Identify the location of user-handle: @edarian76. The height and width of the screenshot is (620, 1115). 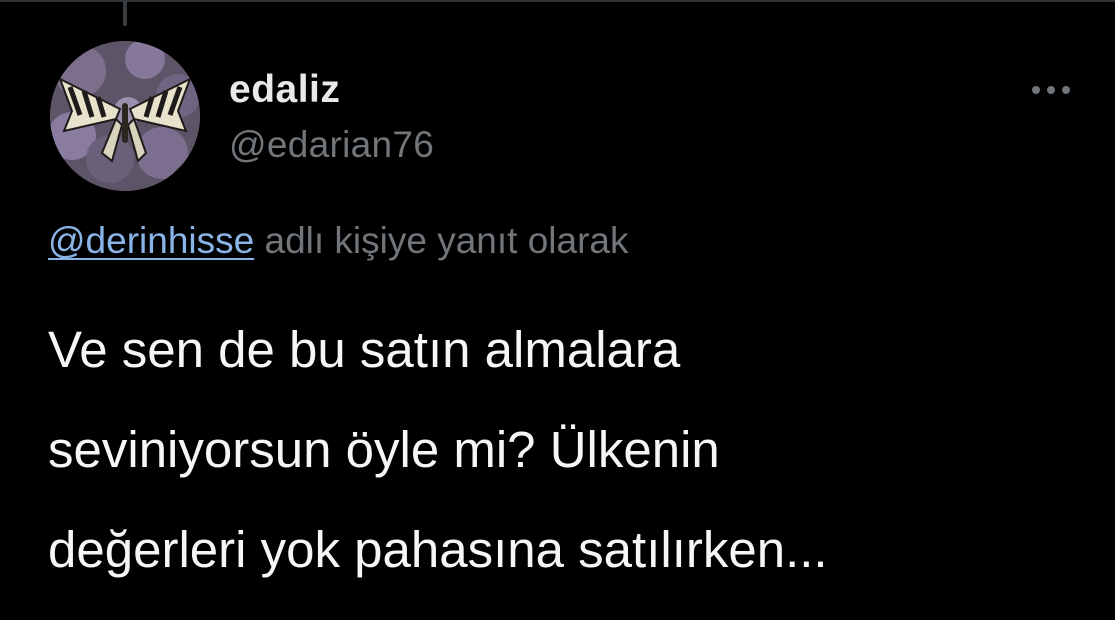
(331, 145).